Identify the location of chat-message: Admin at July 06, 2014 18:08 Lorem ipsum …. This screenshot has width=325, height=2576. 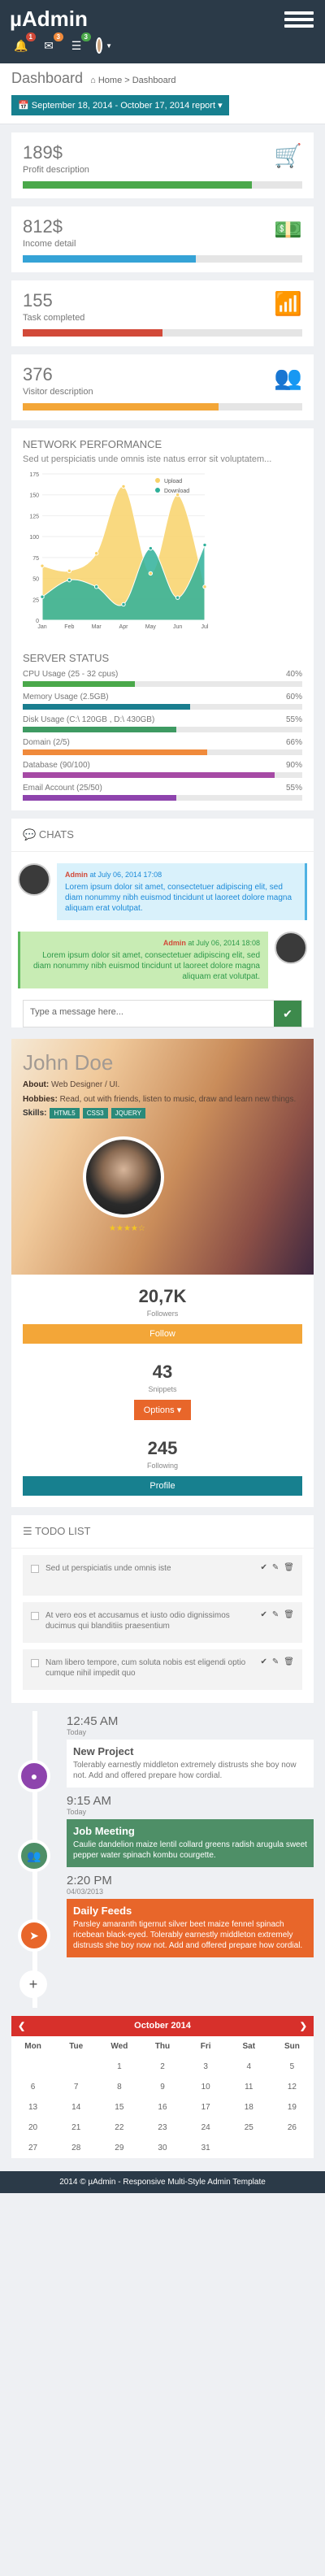
(162, 960).